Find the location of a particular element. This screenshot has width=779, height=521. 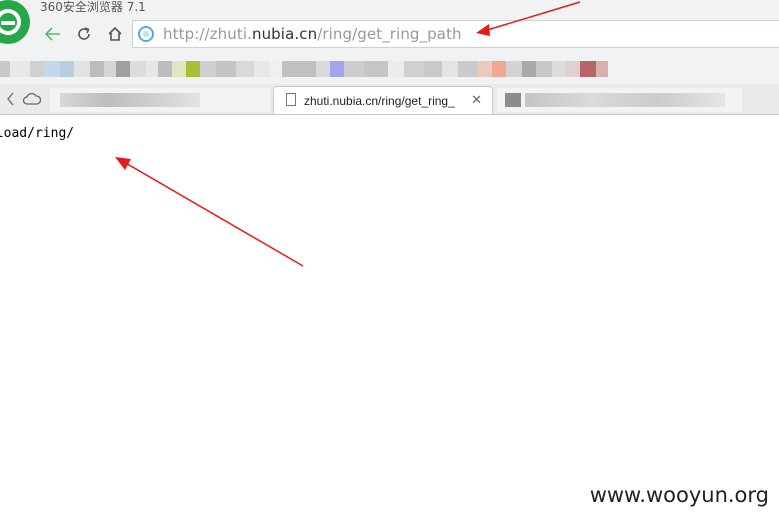

watermark: www.wooyun.org is located at coordinates (679, 495).